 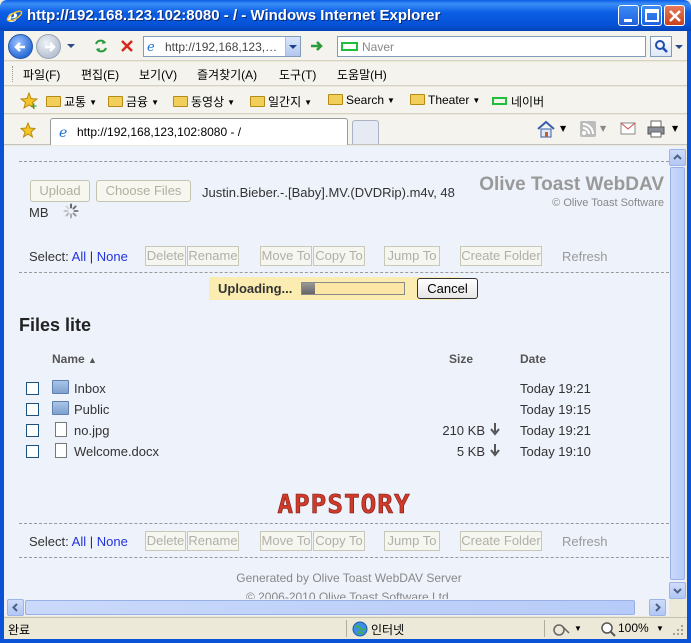 What do you see at coordinates (317, 46) in the screenshot?
I see `go-icon` at bounding box center [317, 46].